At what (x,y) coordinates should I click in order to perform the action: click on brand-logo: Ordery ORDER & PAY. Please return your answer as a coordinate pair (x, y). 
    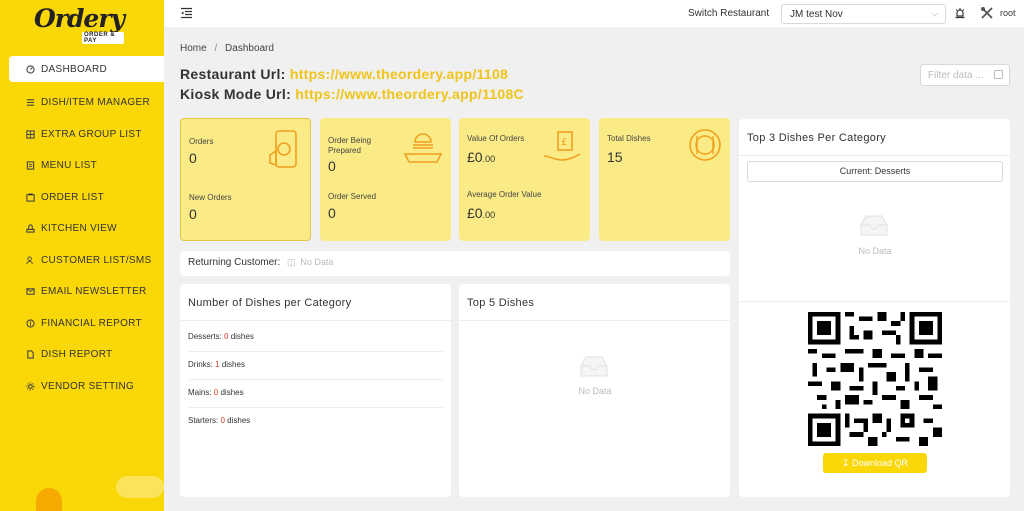
    Looking at the image, I should click on (79, 25).